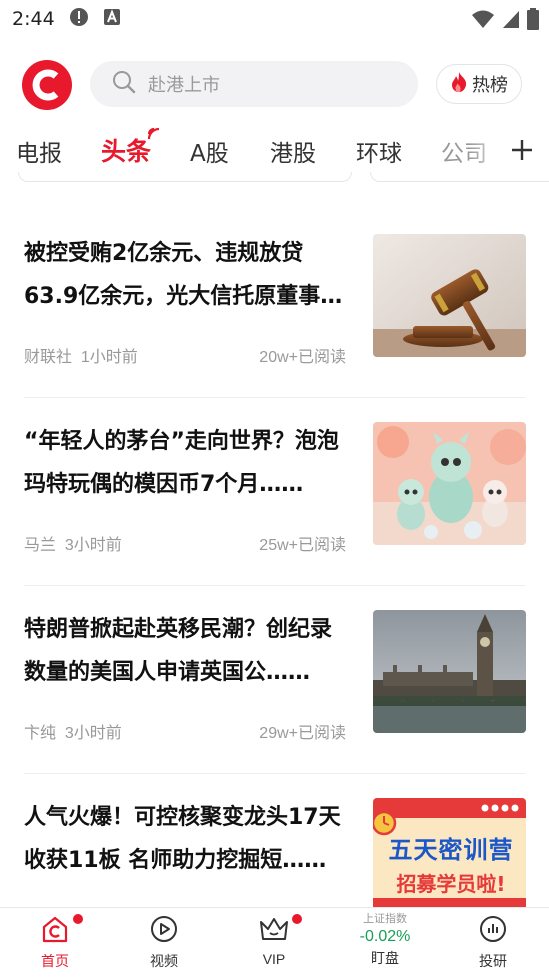 The width and height of the screenshot is (549, 977). What do you see at coordinates (302, 545) in the screenshot?
I see `news-reads: 25w+已阅读` at bounding box center [302, 545].